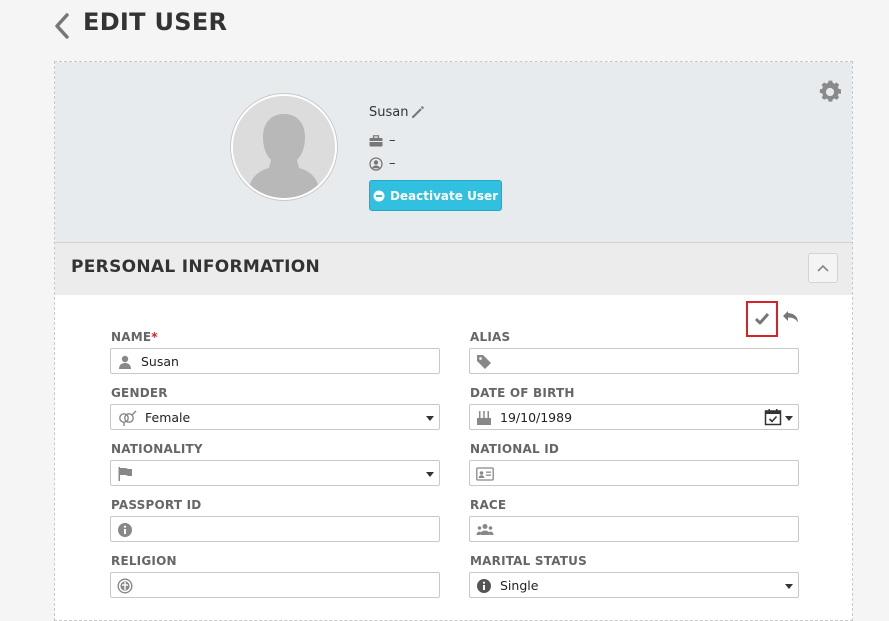 The image size is (889, 621). I want to click on national-id-field, so click(634, 473).